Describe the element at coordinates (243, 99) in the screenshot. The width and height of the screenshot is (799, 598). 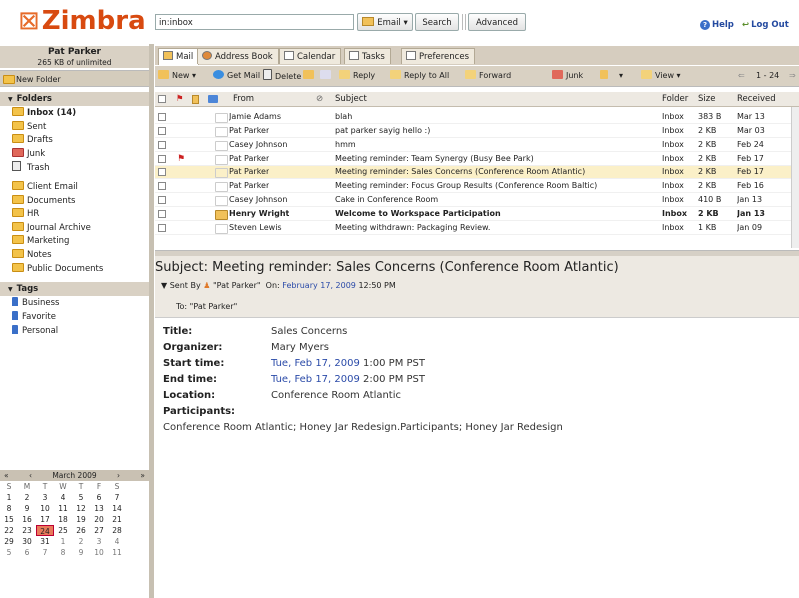
I see `column-from: From` at that location.